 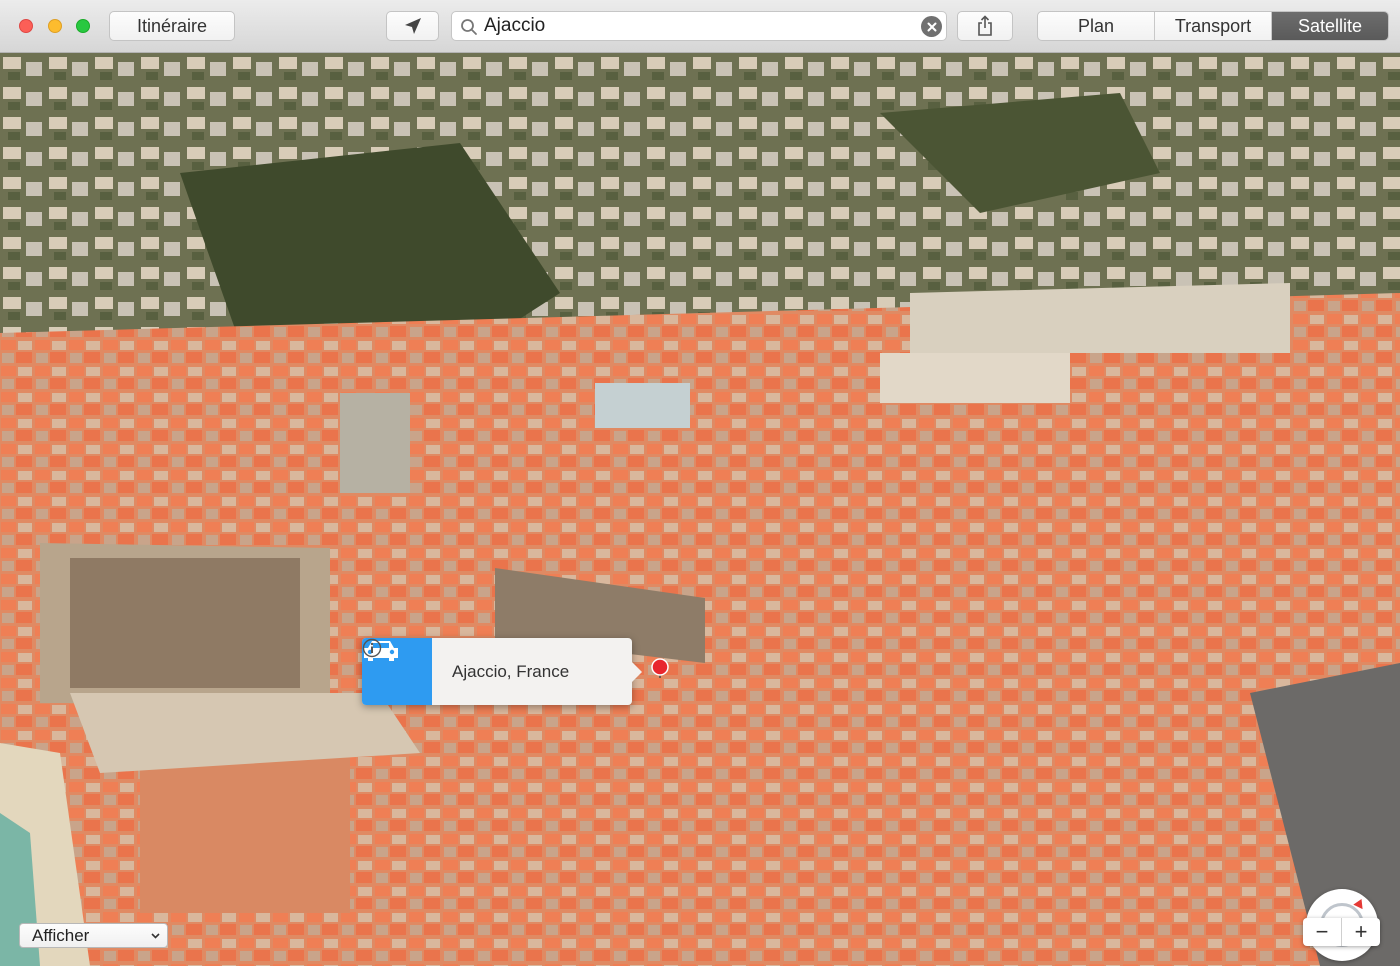 I want to click on maximize-window-button, so click(x=83, y=26).